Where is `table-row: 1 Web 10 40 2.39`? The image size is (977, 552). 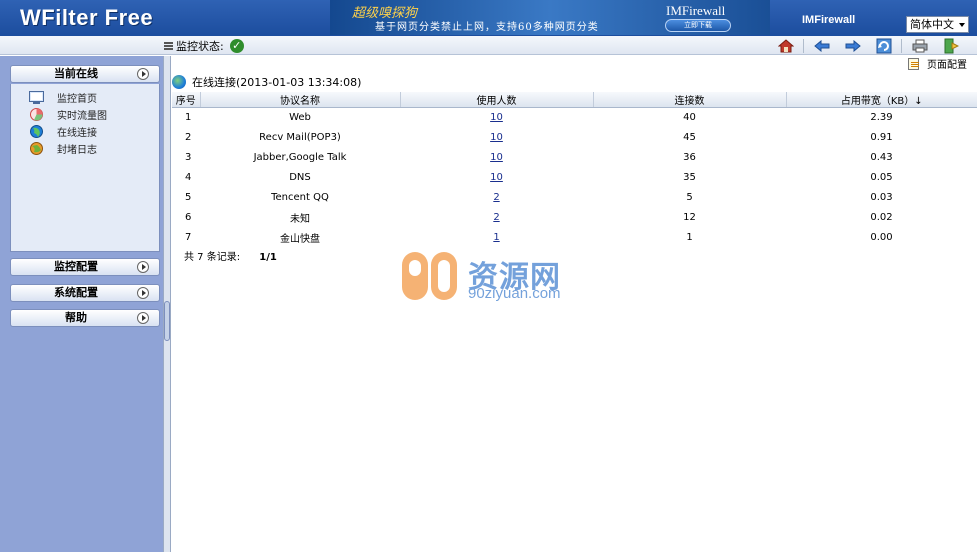
table-row: 1 Web 10 40 2.39 is located at coordinates (574, 118).